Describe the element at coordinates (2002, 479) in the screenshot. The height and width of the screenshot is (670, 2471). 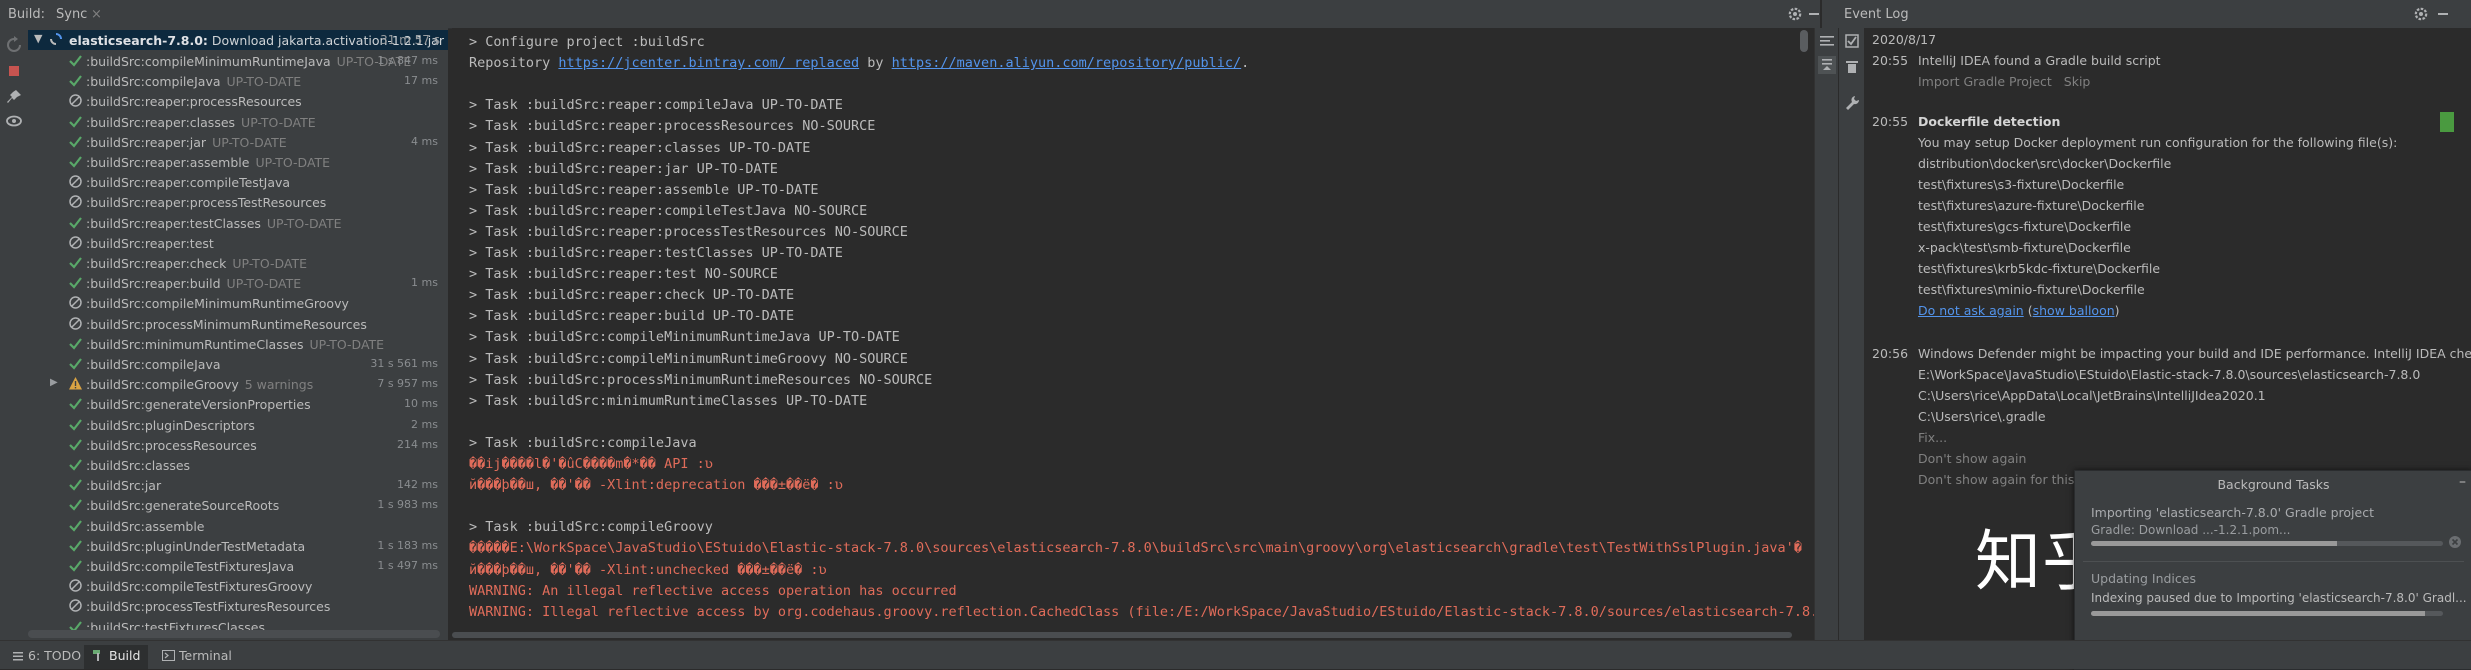
I see `dont-show-again-project-link: Don't show again for this p` at that location.